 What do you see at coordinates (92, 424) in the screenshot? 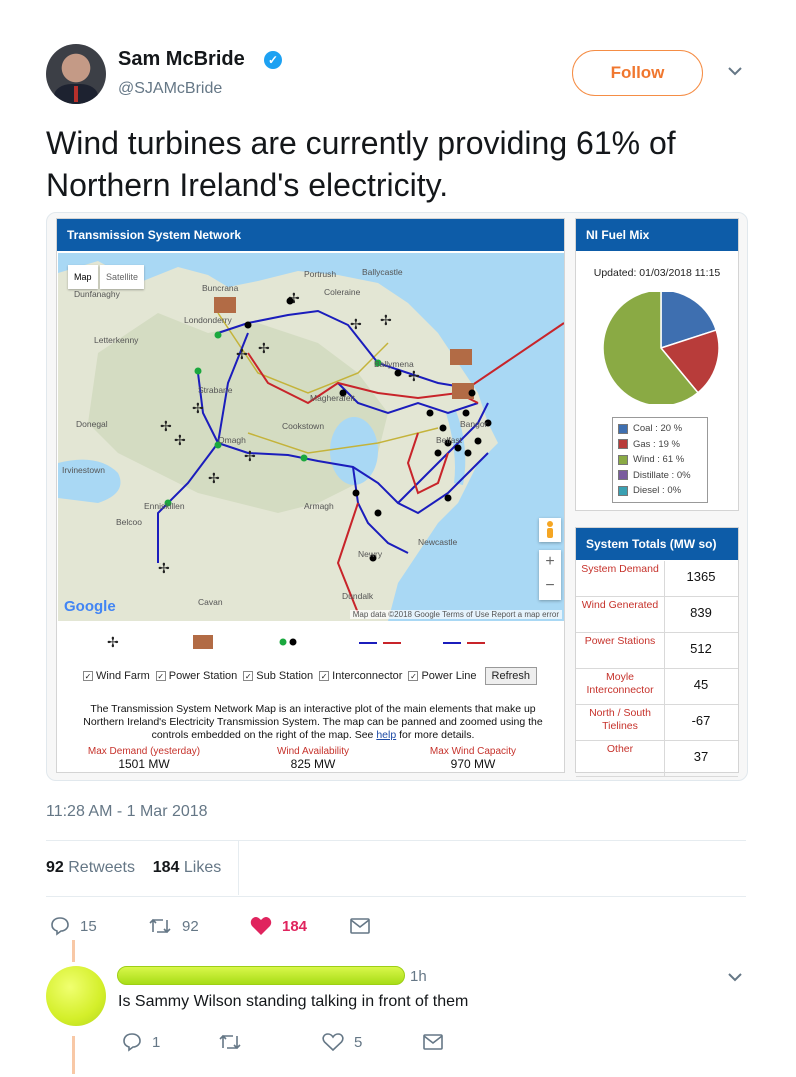
I see `svg-text: Donegal` at bounding box center [92, 424].